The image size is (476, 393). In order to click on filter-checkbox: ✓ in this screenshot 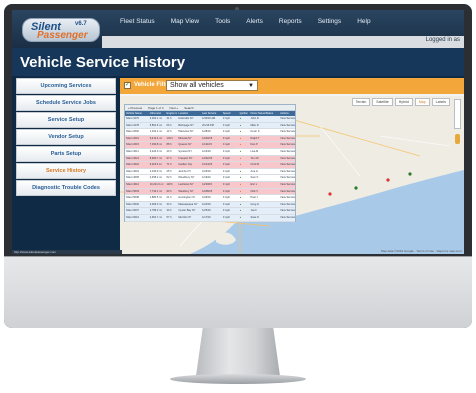, I will do `click(127, 85)`.